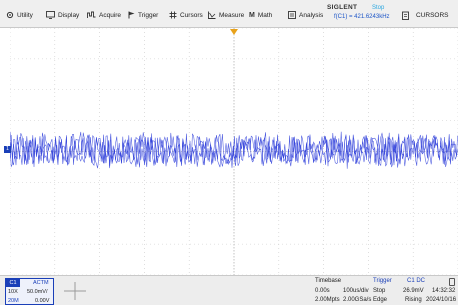 The width and height of the screenshot is (458, 305). I want to click on channel-1-mode: ACTM, so click(41, 283).